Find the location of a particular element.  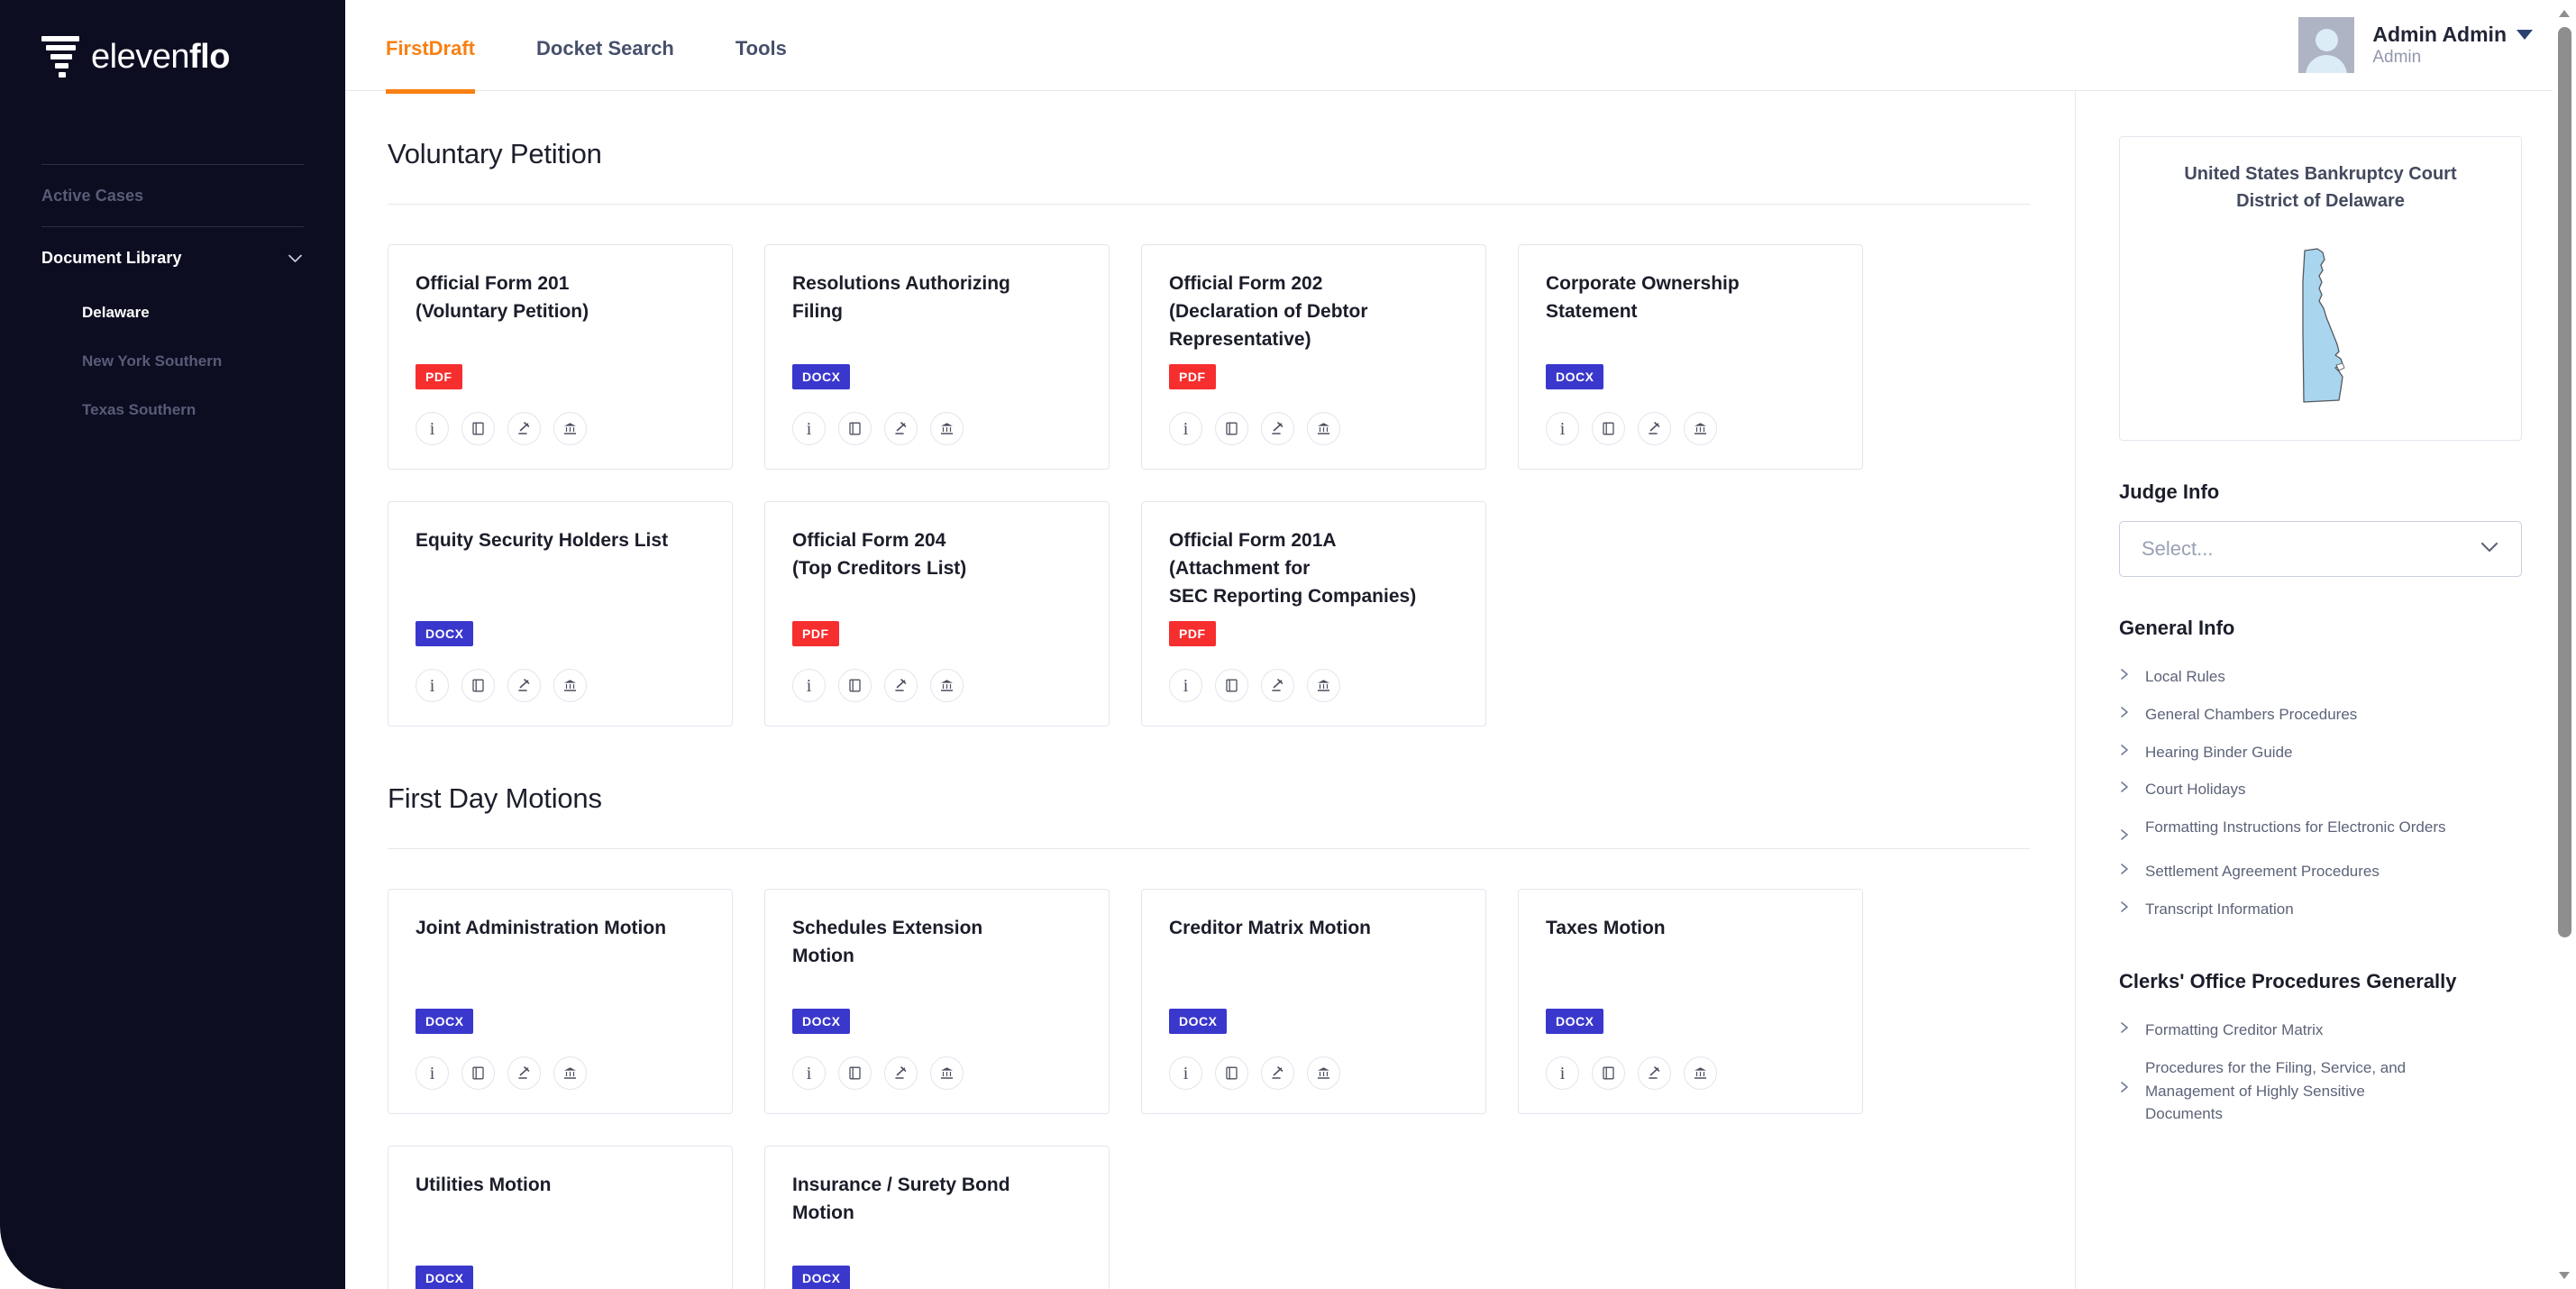

user-menu: Admin Admin Admin is located at coordinates (2415, 36).